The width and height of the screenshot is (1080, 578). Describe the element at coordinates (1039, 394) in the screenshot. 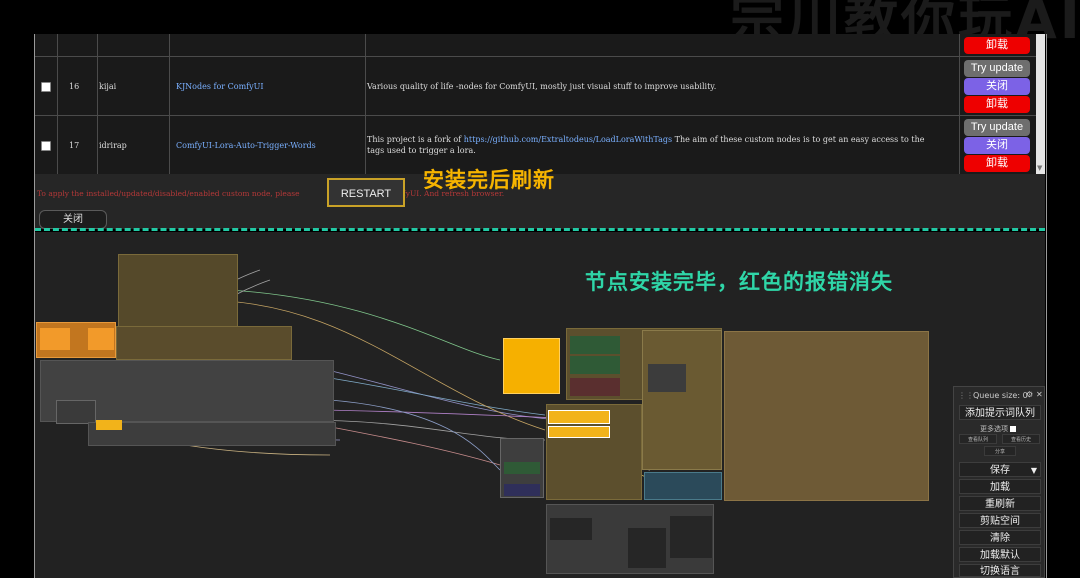

I see `close-icon: ✕` at that location.